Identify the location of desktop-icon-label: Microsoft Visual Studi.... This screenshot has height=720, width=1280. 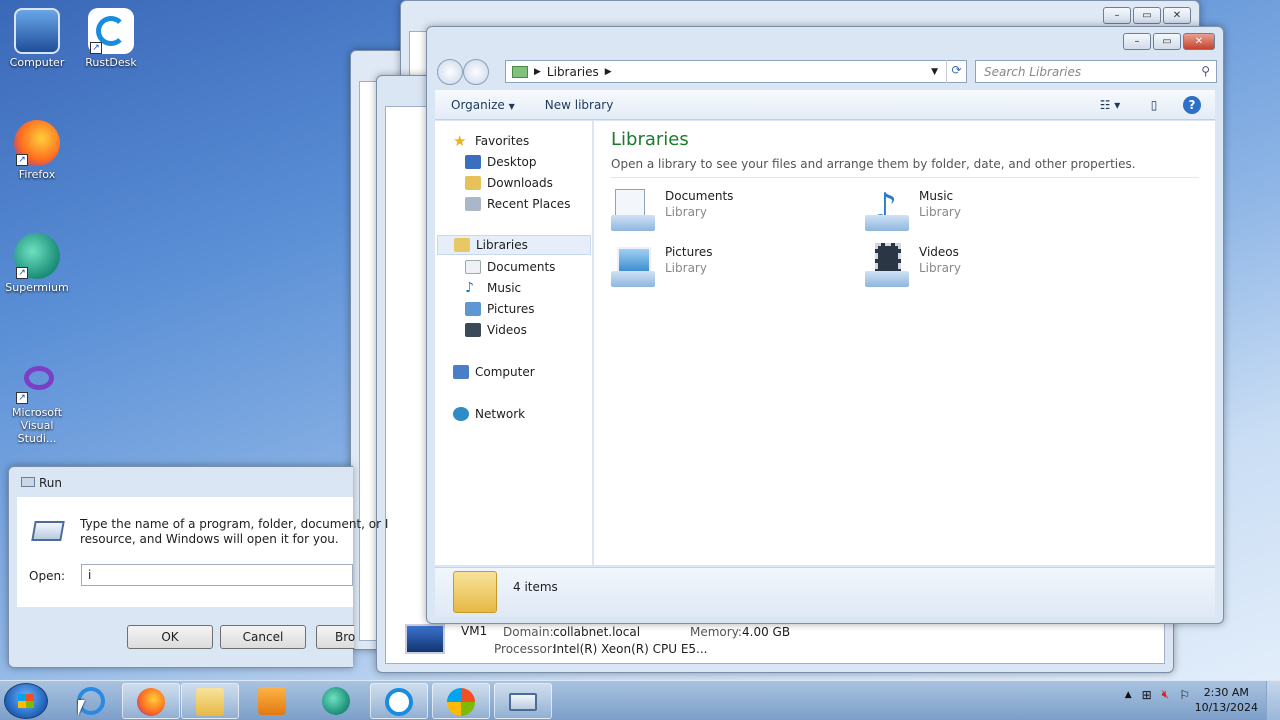
(37, 425).